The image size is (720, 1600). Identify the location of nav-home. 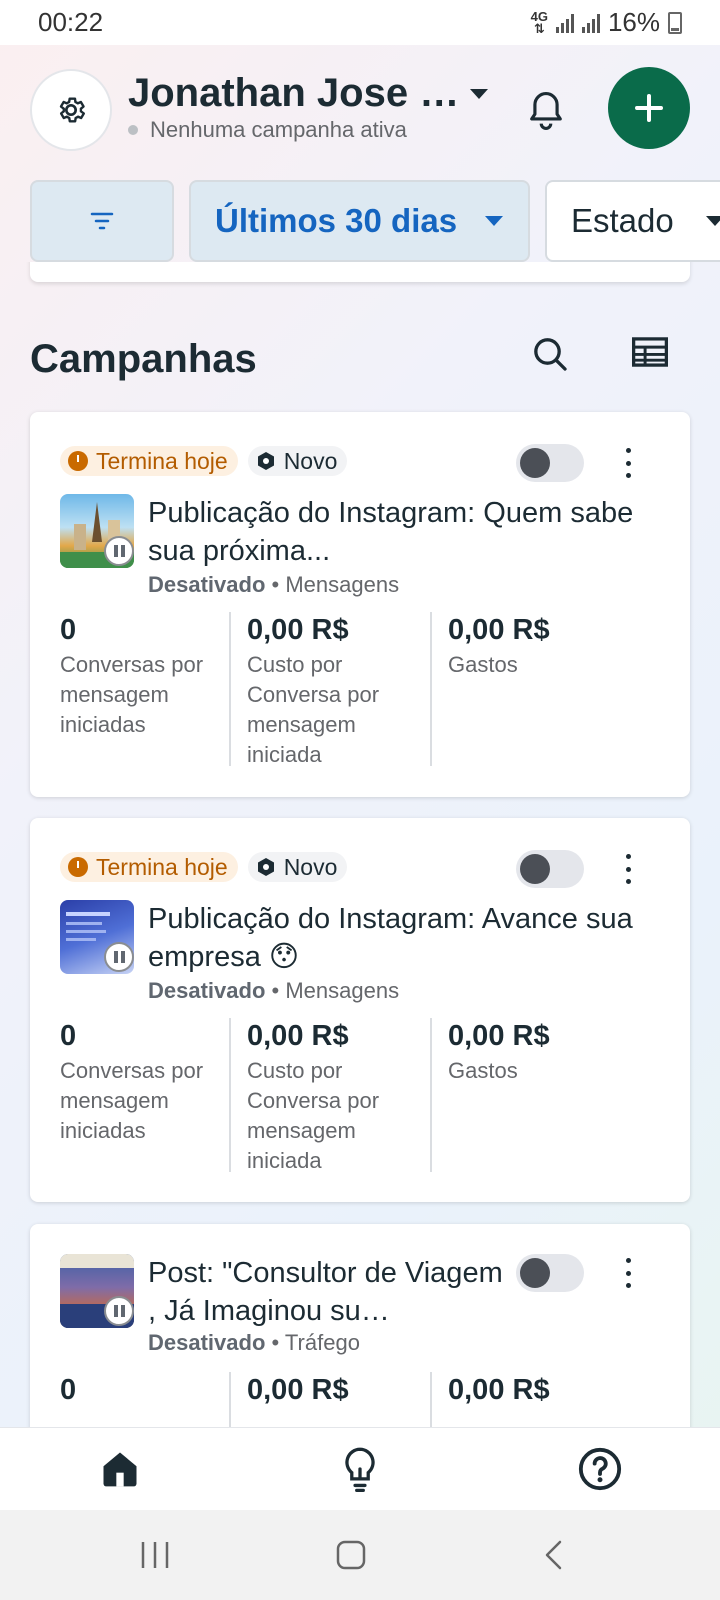
(120, 1469).